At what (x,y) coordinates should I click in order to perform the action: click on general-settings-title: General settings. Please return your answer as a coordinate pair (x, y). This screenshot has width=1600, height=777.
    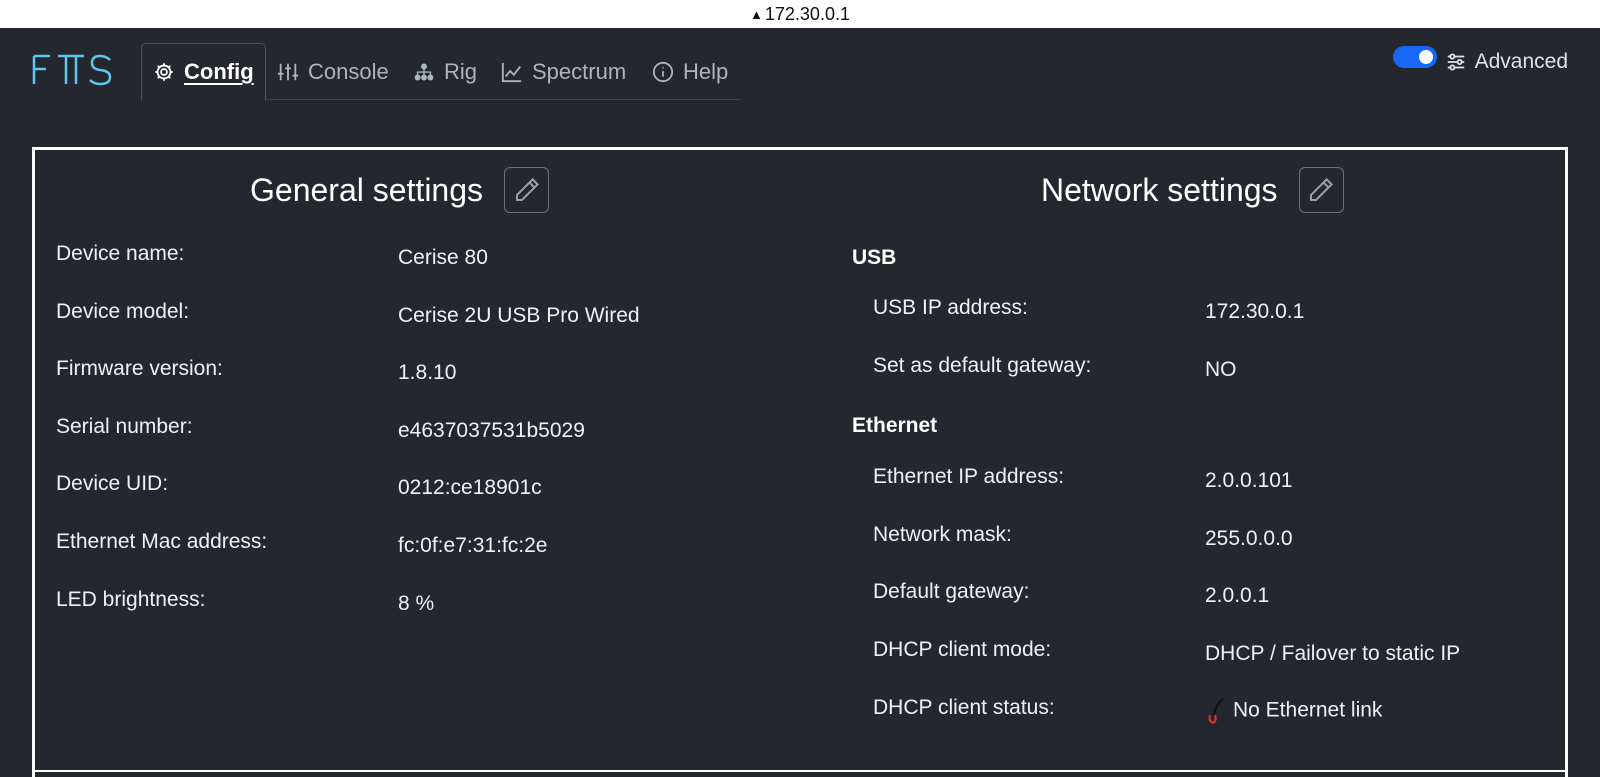
    Looking at the image, I should click on (367, 189).